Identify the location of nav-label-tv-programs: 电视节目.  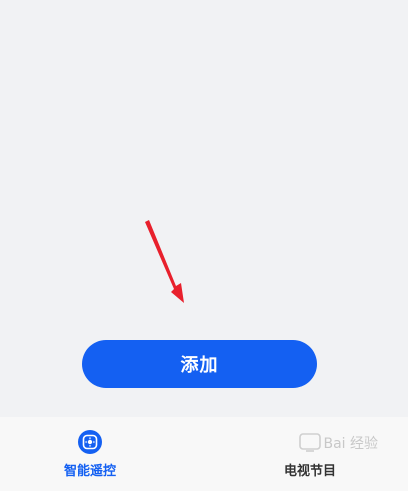
(309, 471).